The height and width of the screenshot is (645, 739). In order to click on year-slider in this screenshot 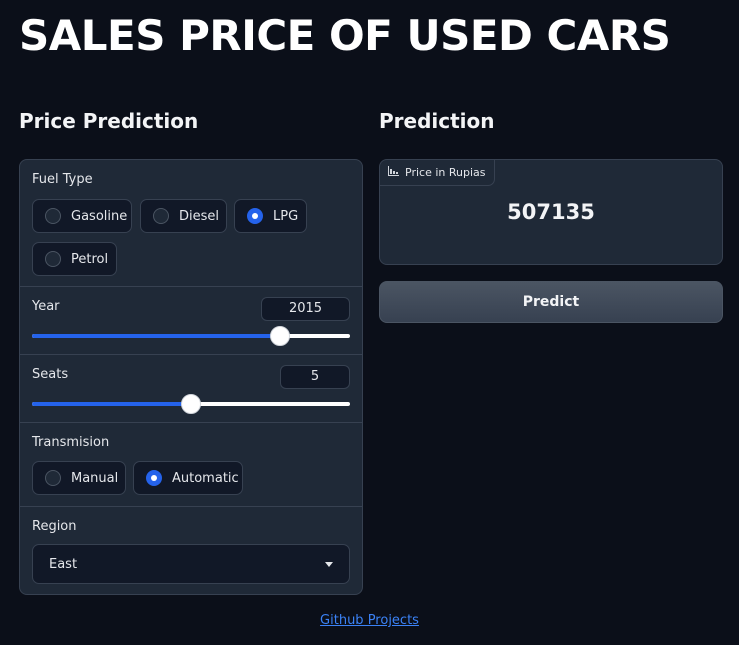, I will do `click(191, 336)`.